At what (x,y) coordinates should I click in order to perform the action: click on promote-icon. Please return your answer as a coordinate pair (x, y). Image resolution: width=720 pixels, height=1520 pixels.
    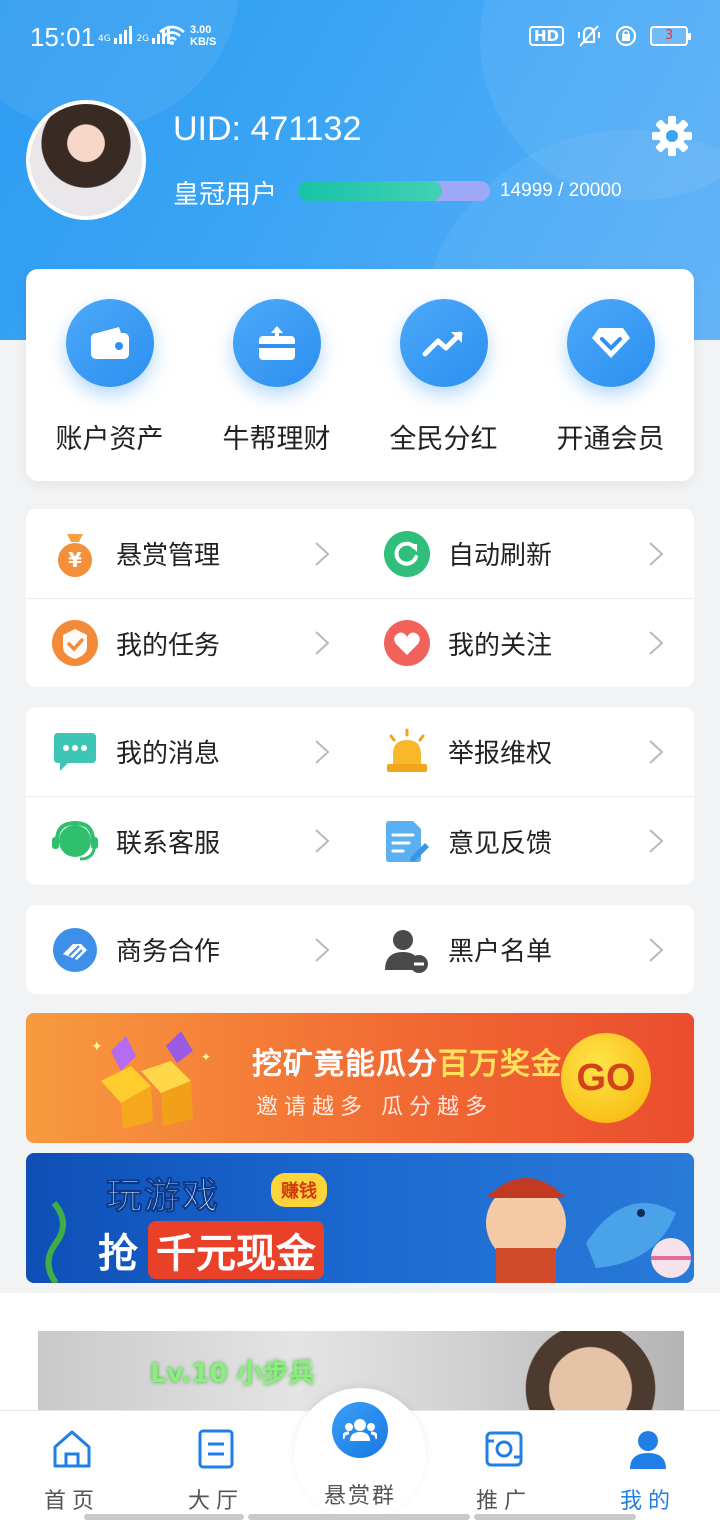
    Looking at the image, I should click on (504, 1449).